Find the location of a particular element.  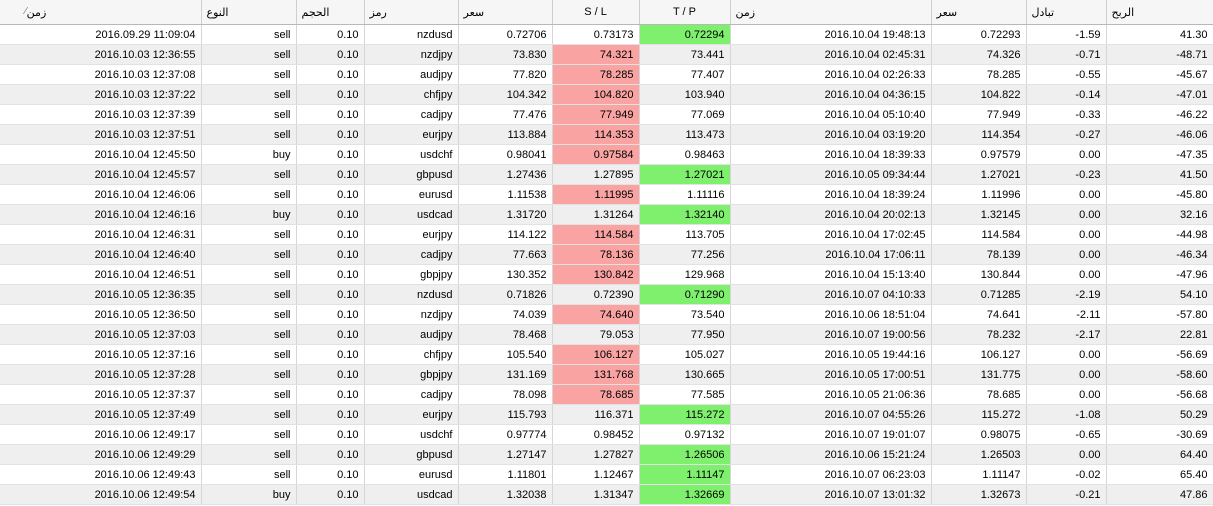

cell-swap: -1.59 is located at coordinates (1066, 34).